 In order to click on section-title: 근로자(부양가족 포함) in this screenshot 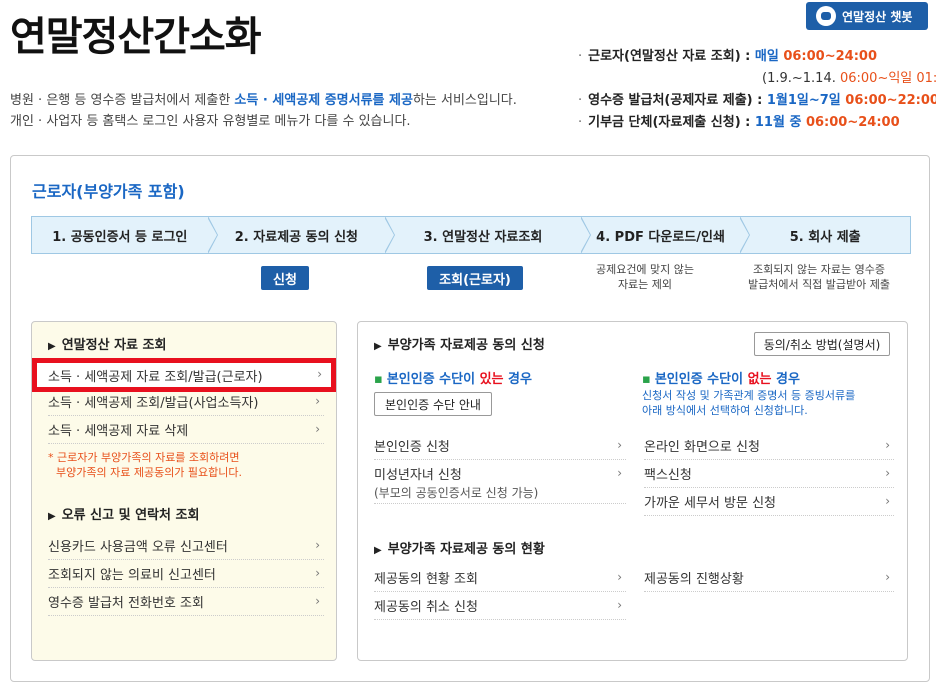, I will do `click(108, 191)`.